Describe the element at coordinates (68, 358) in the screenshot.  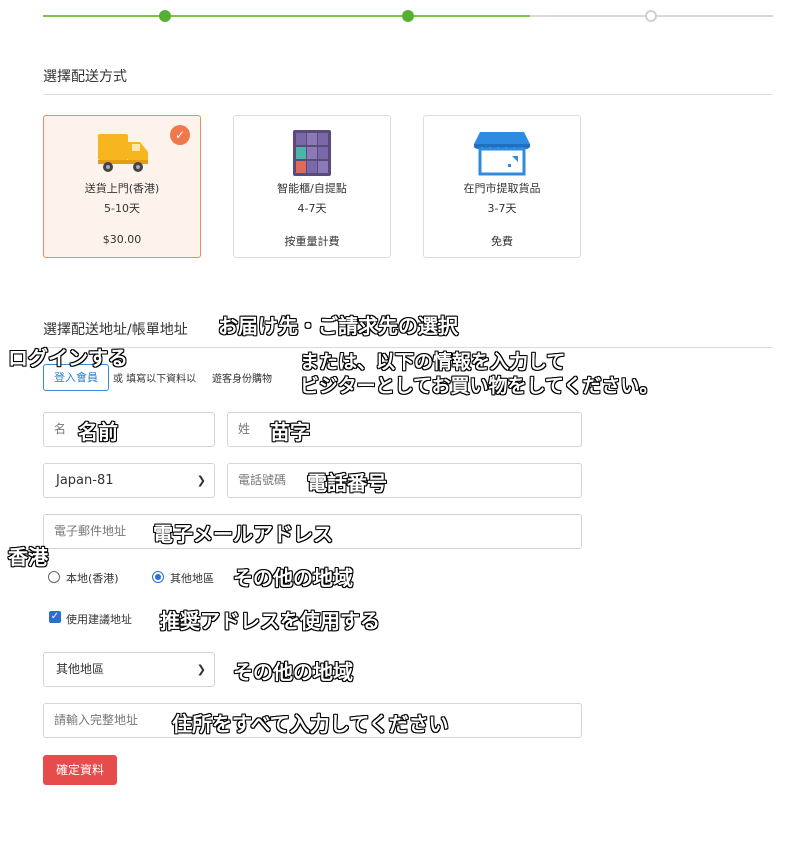
I see `overlay-login: ログインする` at that location.